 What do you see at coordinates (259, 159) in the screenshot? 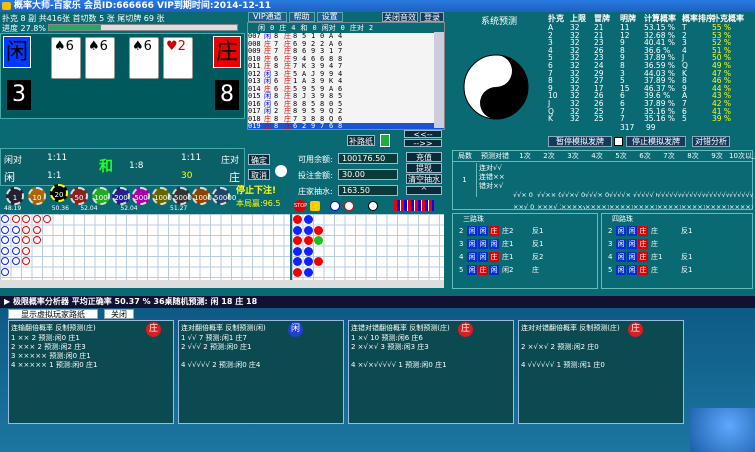
I see `confirm-button: 确定` at bounding box center [259, 159].